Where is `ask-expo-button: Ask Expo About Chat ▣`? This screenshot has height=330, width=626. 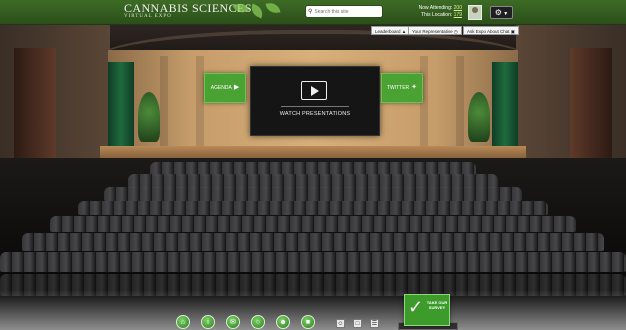 ask-expo-button: Ask Expo About Chat ▣ is located at coordinates (491, 30).